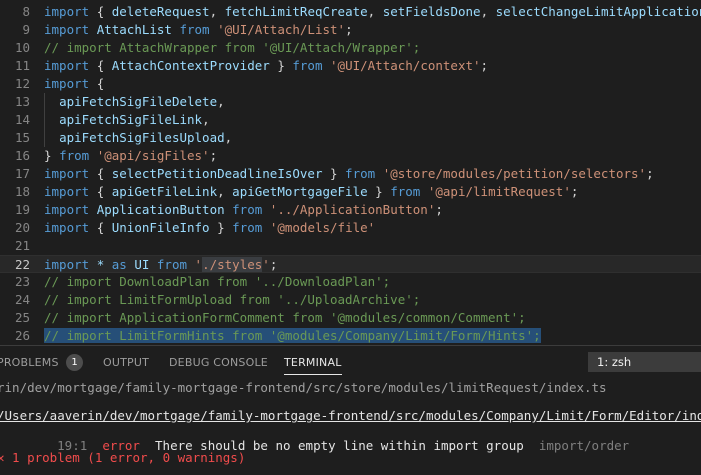 Image resolution: width=701 pixels, height=475 pixels. I want to click on problem-summary: ✕ 1 problem (1 error, 0 warnings), so click(123, 457).